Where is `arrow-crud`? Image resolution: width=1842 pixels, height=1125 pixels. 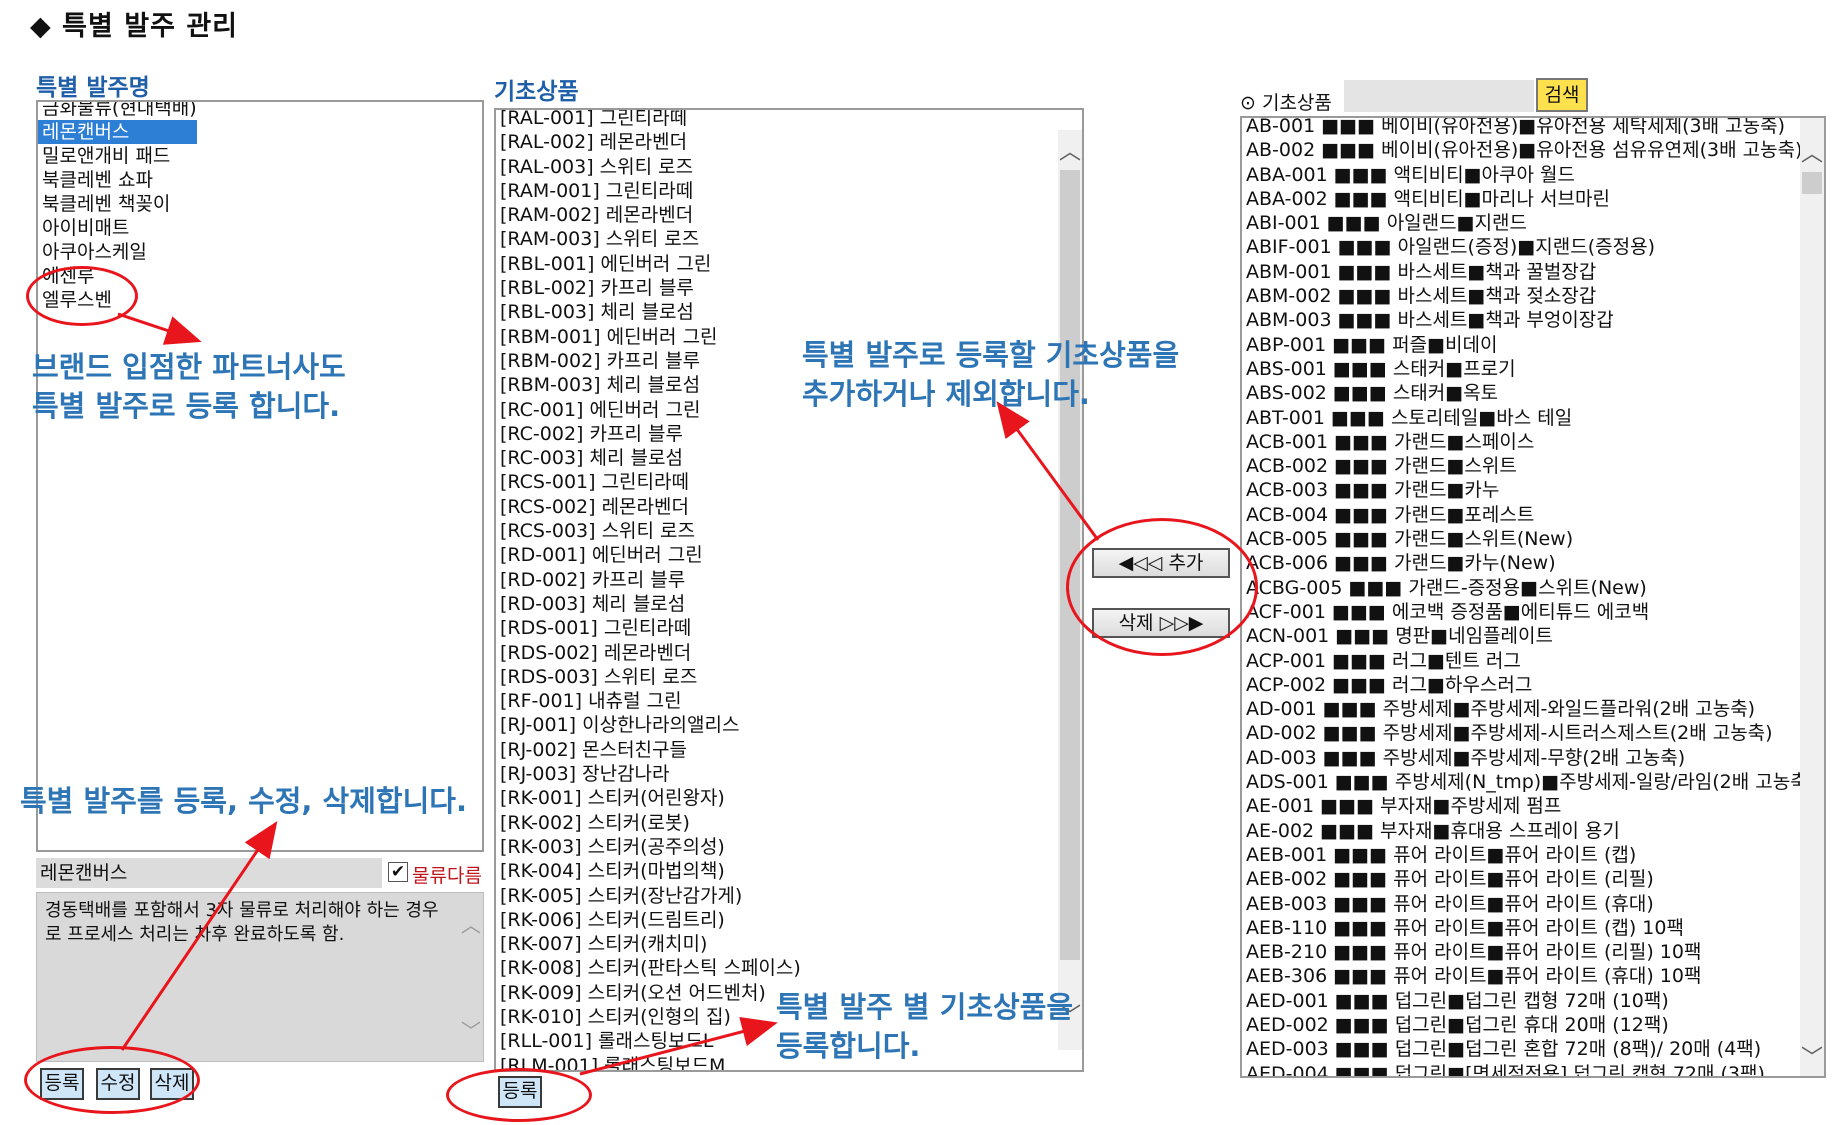
arrow-crud is located at coordinates (199, 936).